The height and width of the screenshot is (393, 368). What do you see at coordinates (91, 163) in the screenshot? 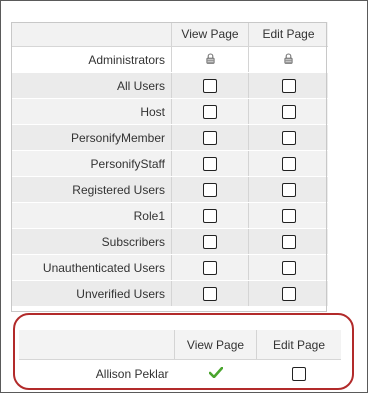
I see `role-name: PersonifyStaff` at bounding box center [91, 163].